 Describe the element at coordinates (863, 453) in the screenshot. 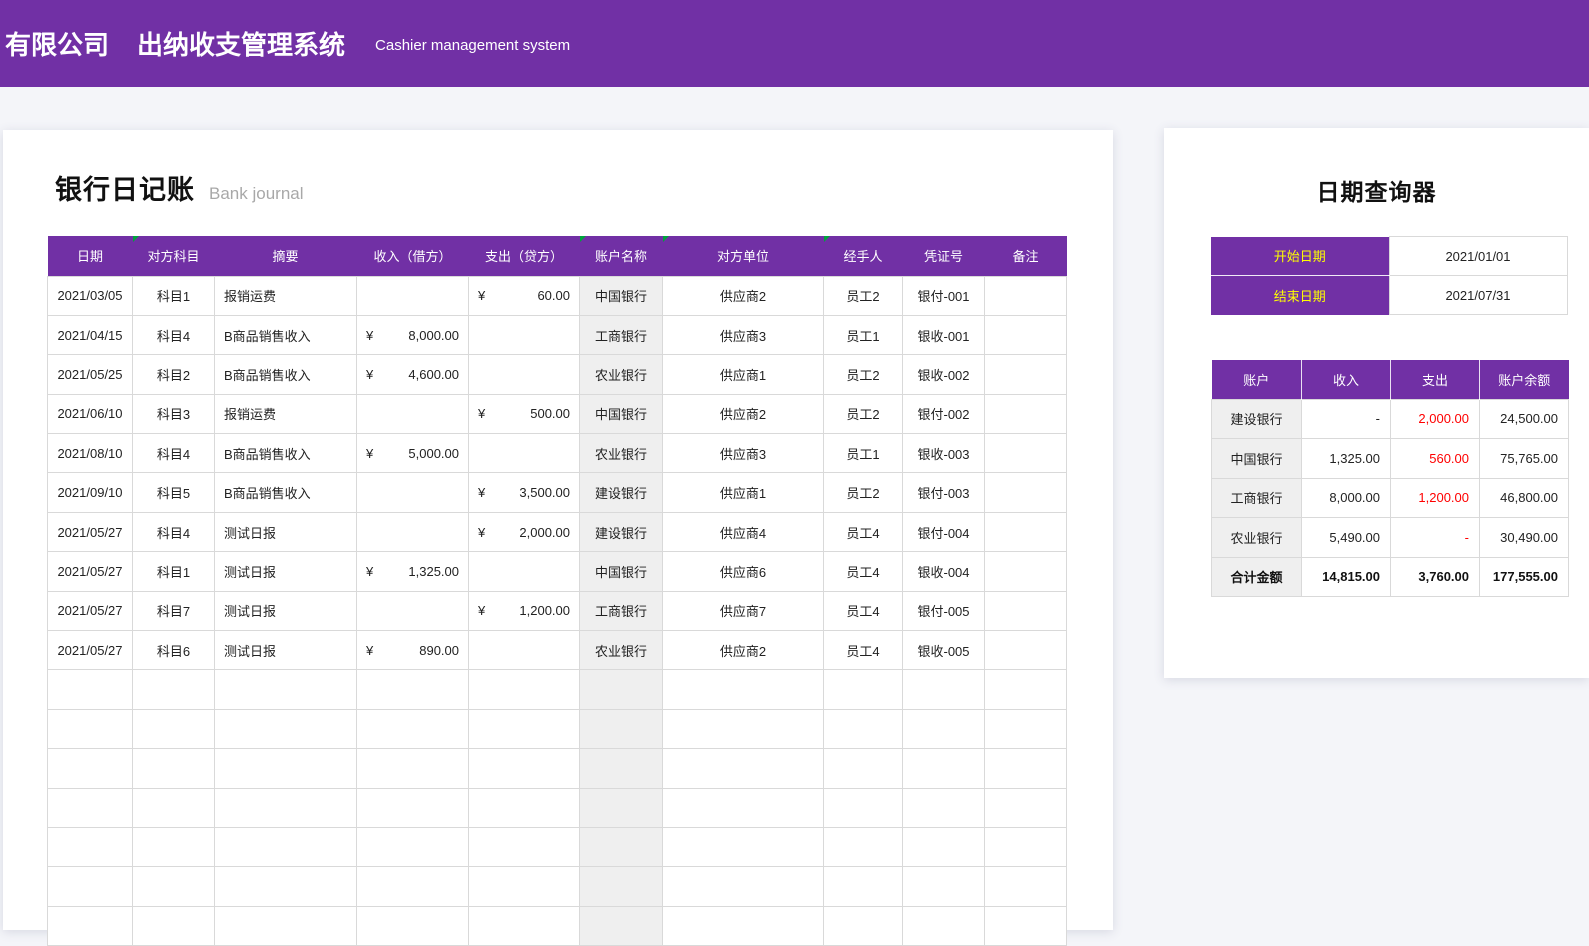

I see `journal-cell-handler: 员工1` at that location.